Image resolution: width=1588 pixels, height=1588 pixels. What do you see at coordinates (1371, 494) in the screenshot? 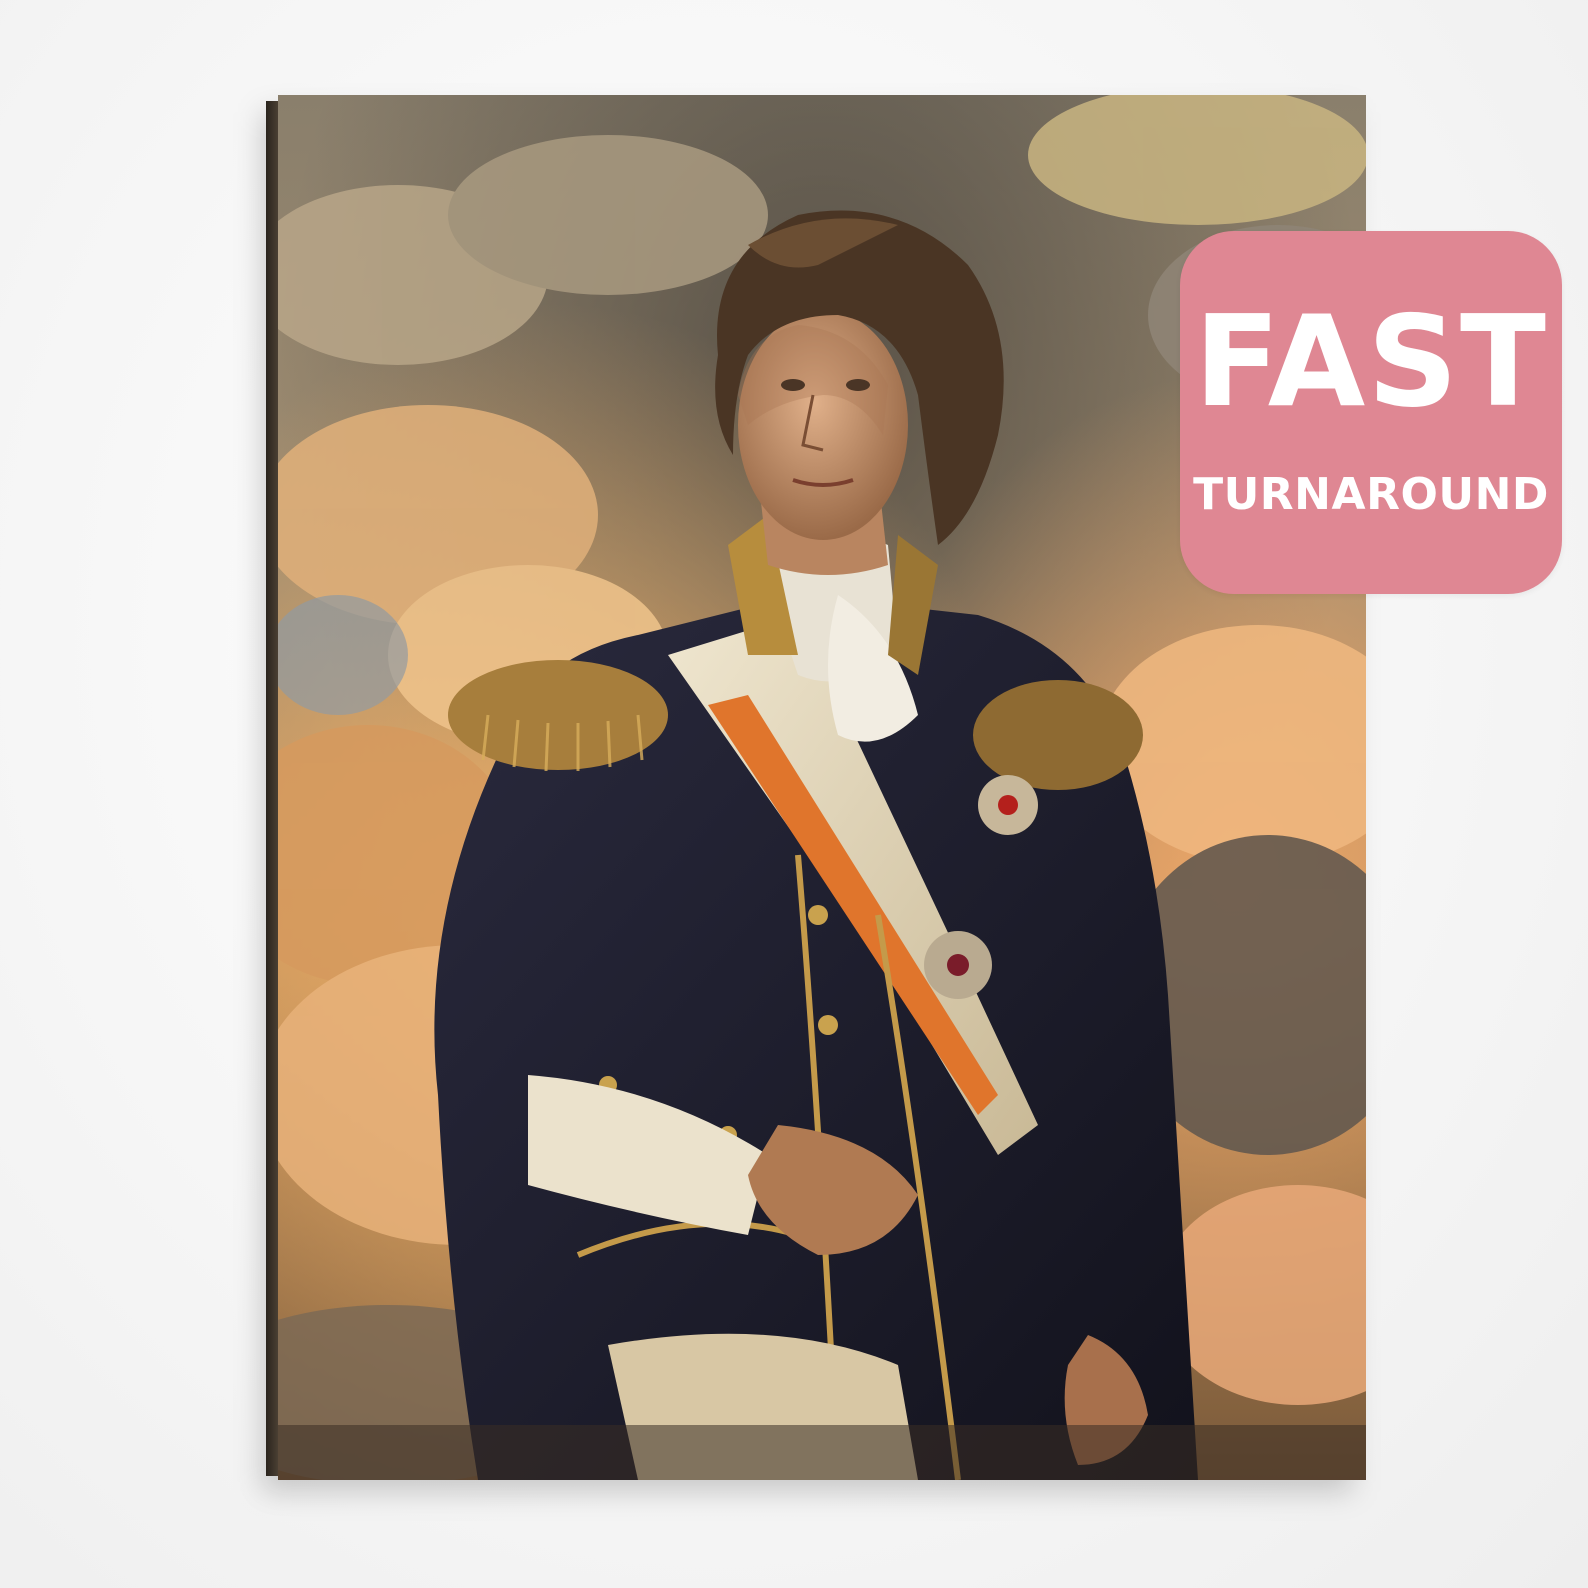
I see `badge-subtitle: TURNAROUND` at bounding box center [1371, 494].